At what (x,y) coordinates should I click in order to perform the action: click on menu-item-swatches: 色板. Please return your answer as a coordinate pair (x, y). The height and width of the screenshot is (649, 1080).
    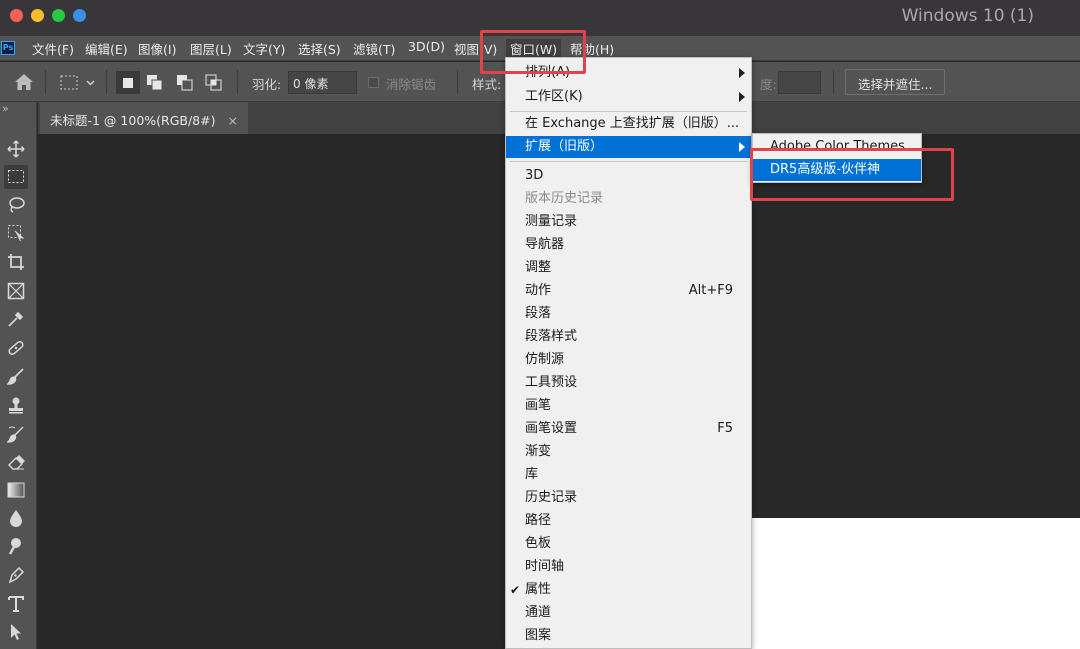
    Looking at the image, I should click on (628, 544).